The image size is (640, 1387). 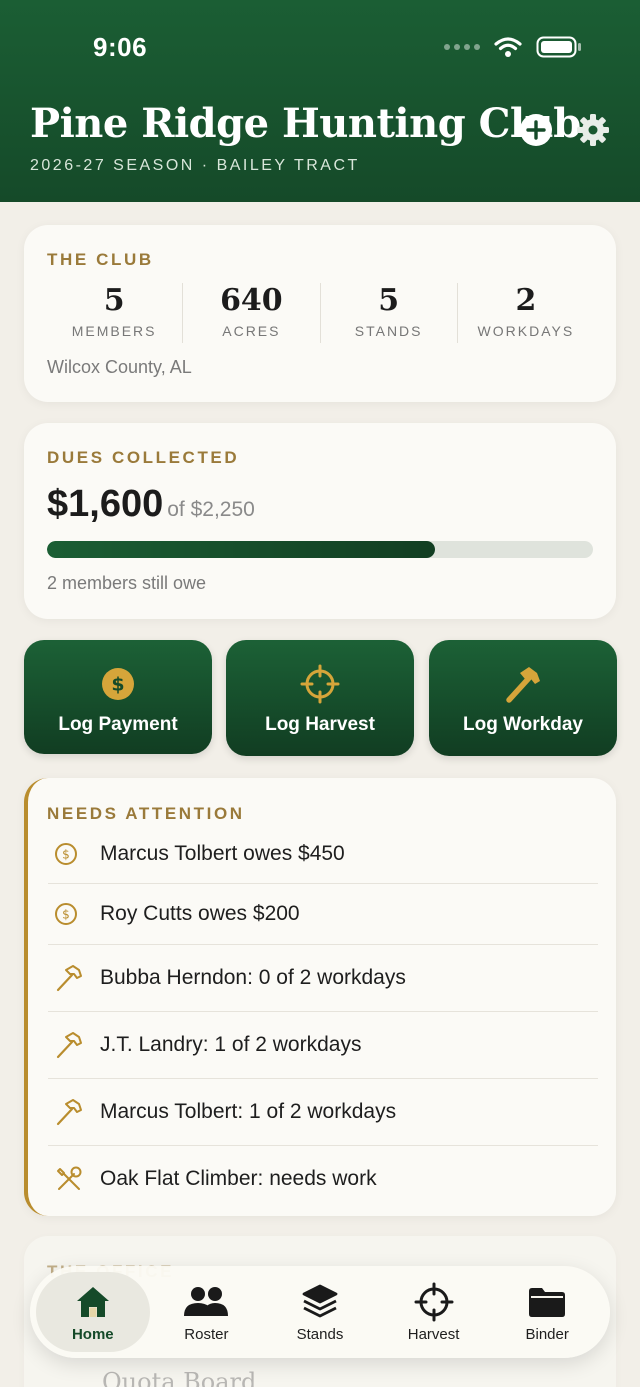 I want to click on status-icons, so click(x=513, y=47).